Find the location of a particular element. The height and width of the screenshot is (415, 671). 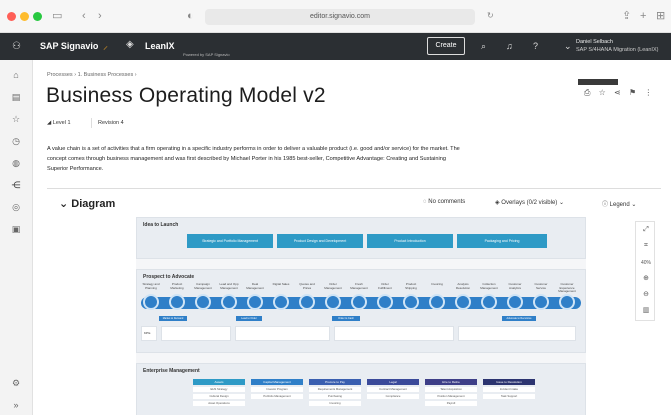

legend-dropdown: ⓘ Legend ⌄ is located at coordinates (619, 203).